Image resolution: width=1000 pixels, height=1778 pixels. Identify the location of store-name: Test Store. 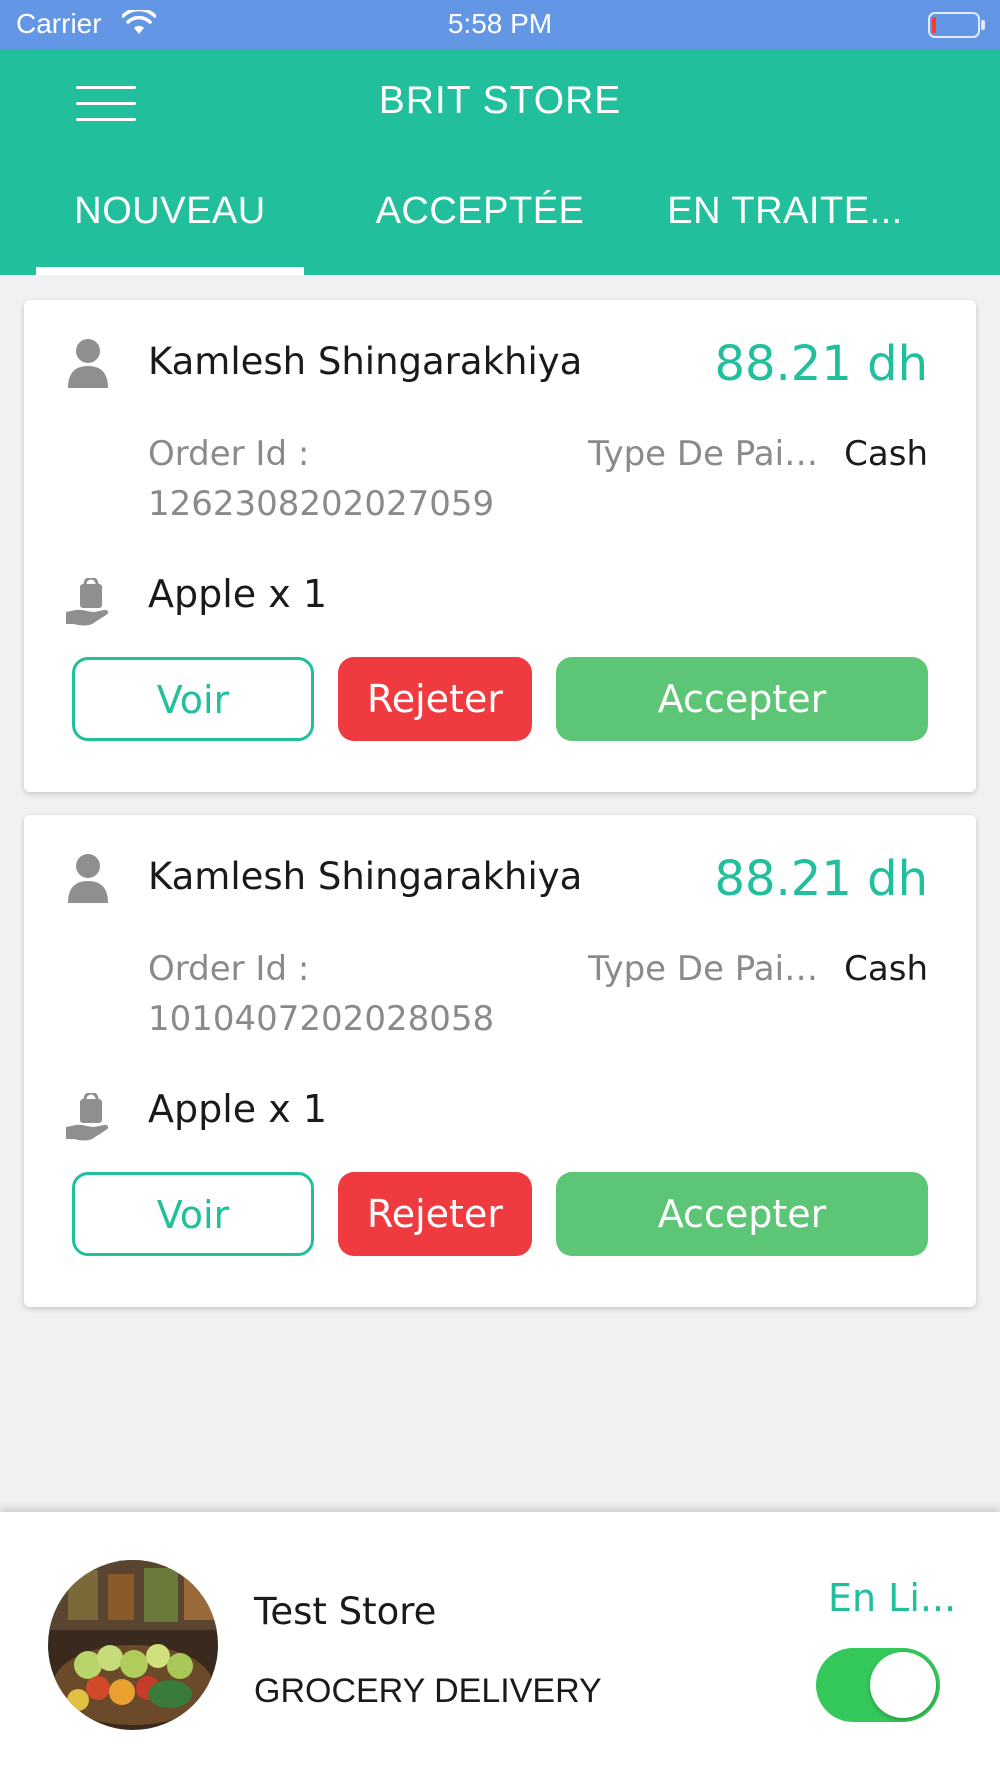
(345, 1611).